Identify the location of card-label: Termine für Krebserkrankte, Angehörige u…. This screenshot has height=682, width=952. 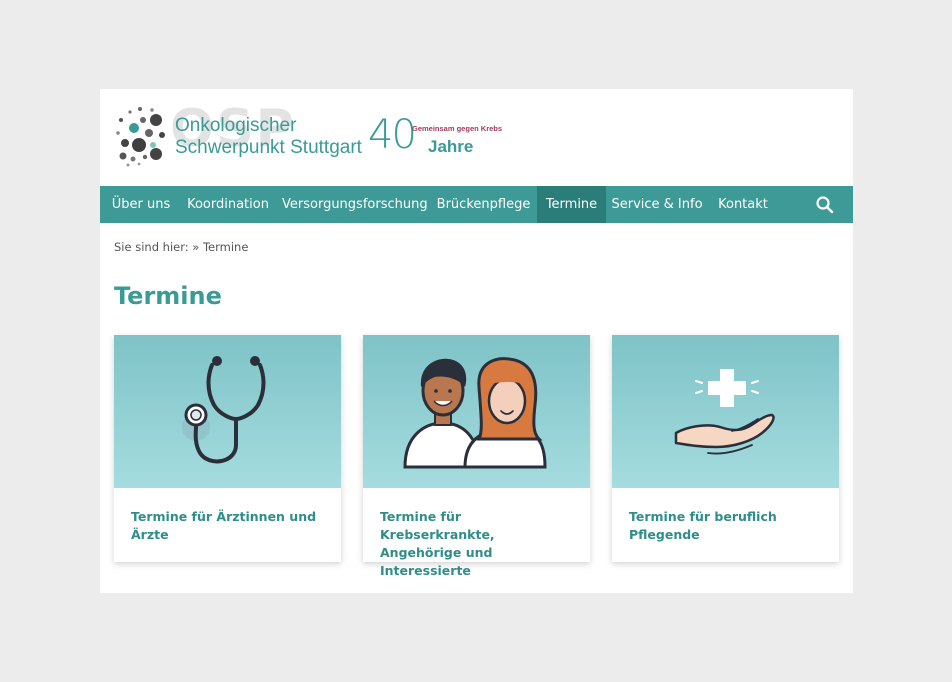
(437, 543).